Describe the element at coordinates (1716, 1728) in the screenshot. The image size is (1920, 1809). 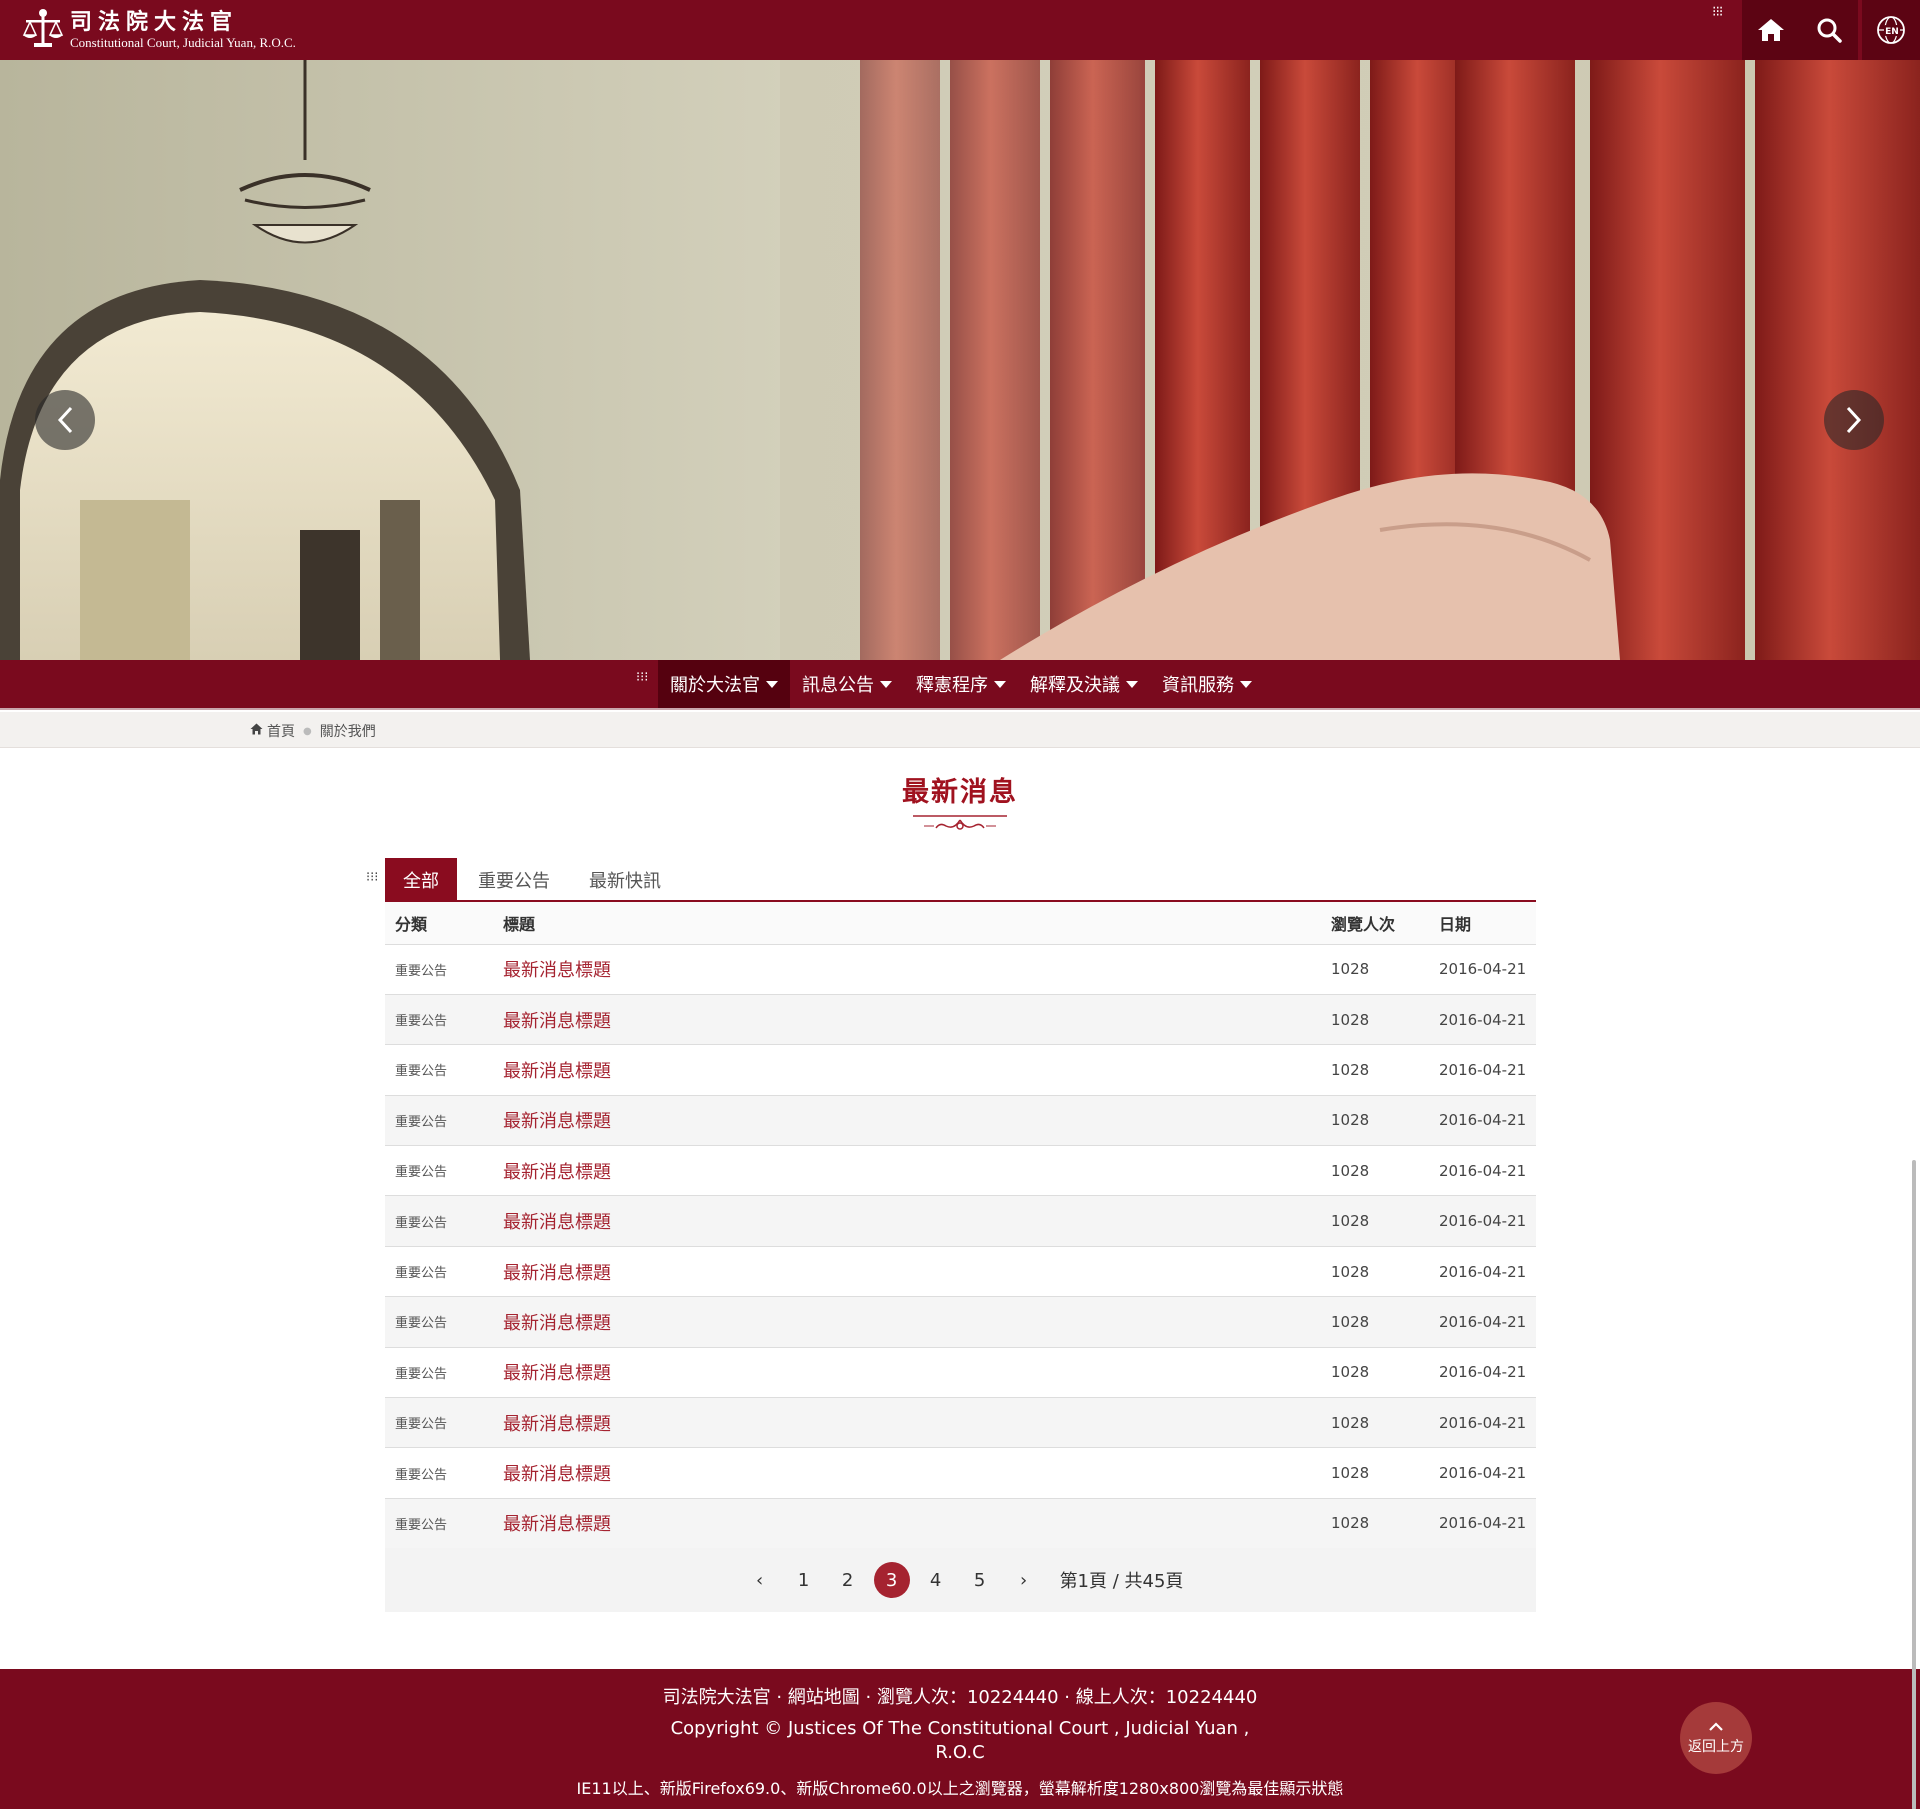
I see `chevron-up-icon` at that location.